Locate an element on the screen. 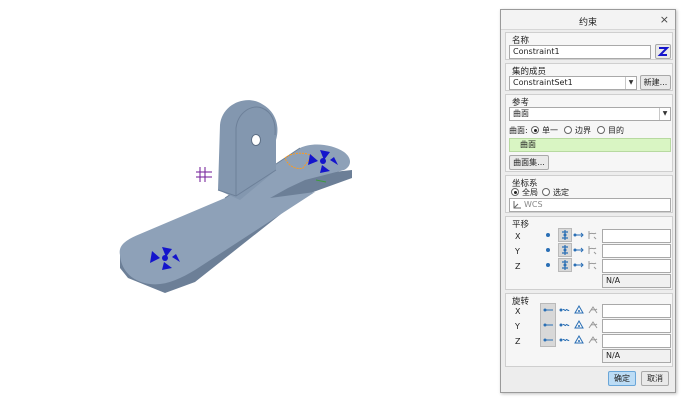 This screenshot has width=700, height=400. surface-collector: 曲面 is located at coordinates (590, 145).